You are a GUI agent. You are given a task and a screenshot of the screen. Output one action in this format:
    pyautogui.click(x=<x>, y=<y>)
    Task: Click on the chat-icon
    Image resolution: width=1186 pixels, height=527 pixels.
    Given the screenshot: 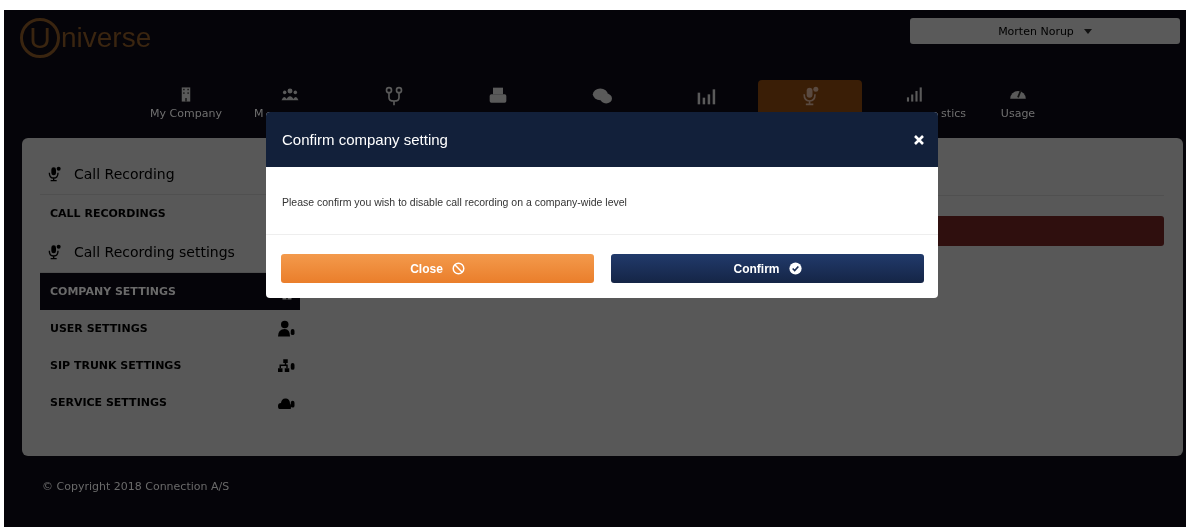 What is the action you would take?
    pyautogui.click(x=602, y=96)
    